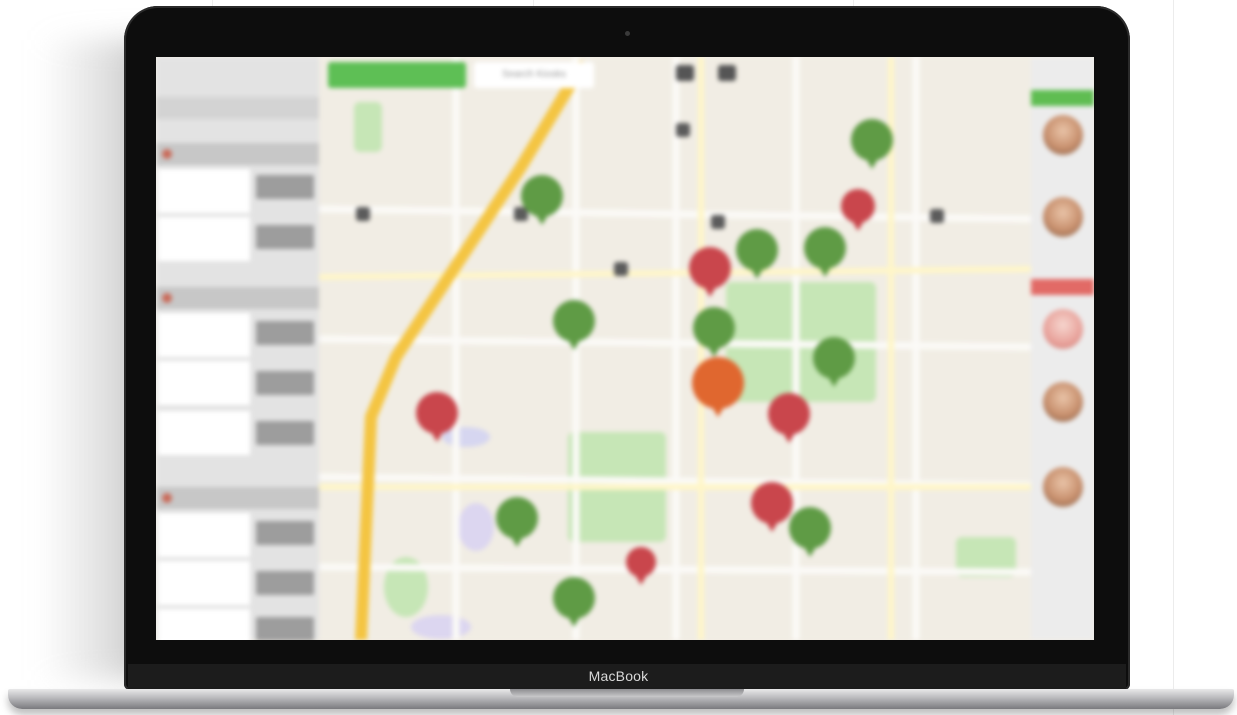 The width and height of the screenshot is (1237, 715). I want to click on search-input: Search Kiosks, so click(534, 75).